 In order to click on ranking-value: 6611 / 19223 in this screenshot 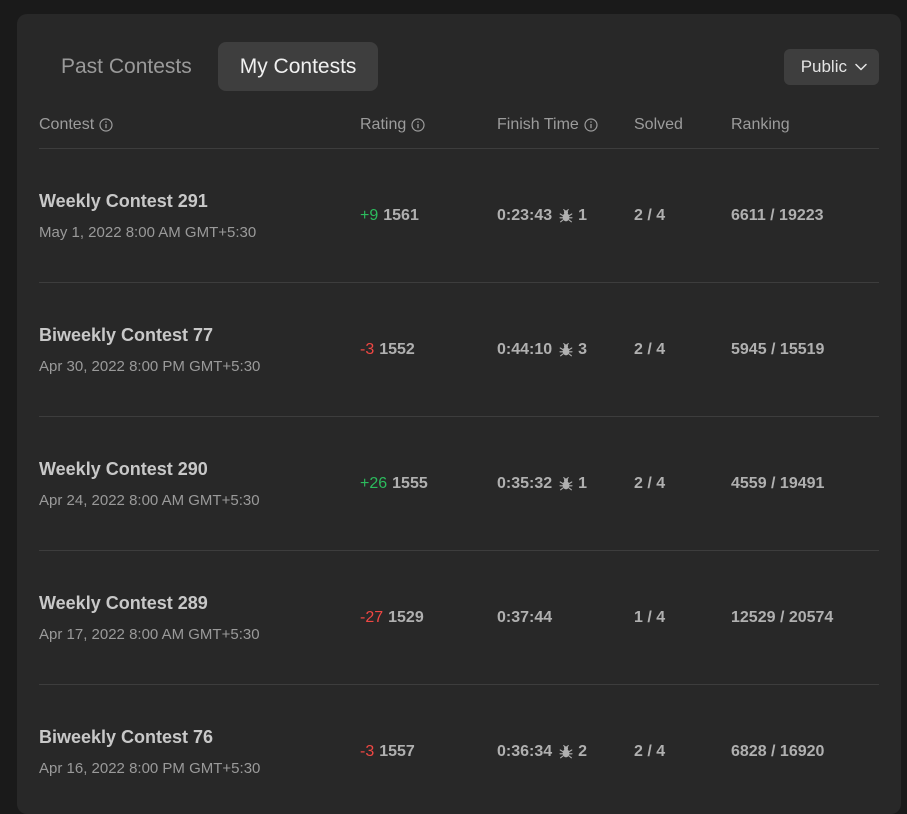, I will do `click(777, 215)`.